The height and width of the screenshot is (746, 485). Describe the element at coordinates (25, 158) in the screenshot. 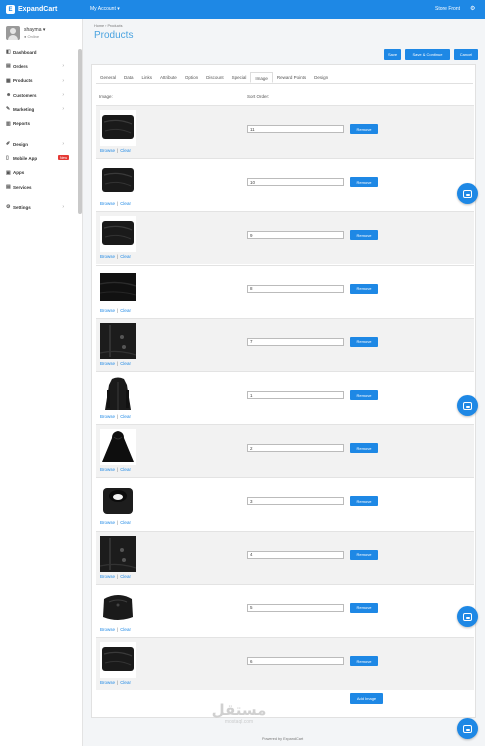

I see `sidebar-item-label: Mobile App` at that location.